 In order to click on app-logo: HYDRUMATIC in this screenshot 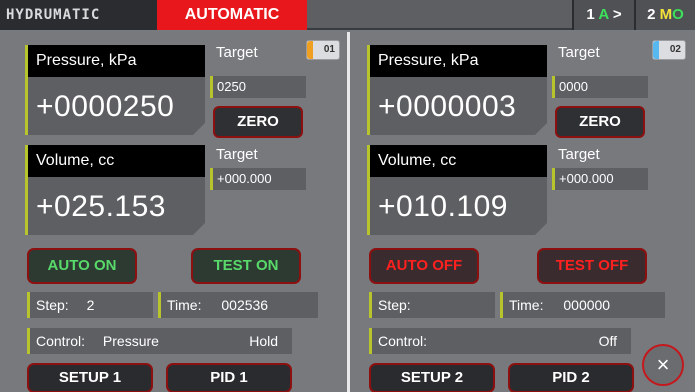, I will do `click(78, 15)`.